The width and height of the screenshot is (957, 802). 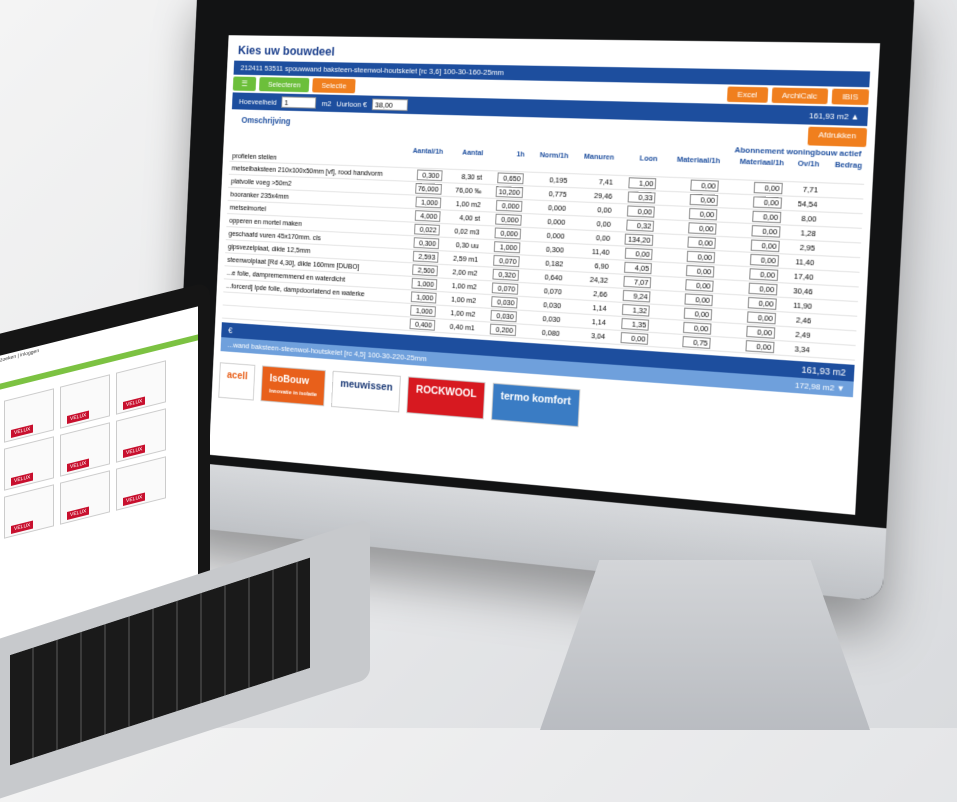 I want to click on qty-label: Hoeveelheid, so click(x=258, y=101).